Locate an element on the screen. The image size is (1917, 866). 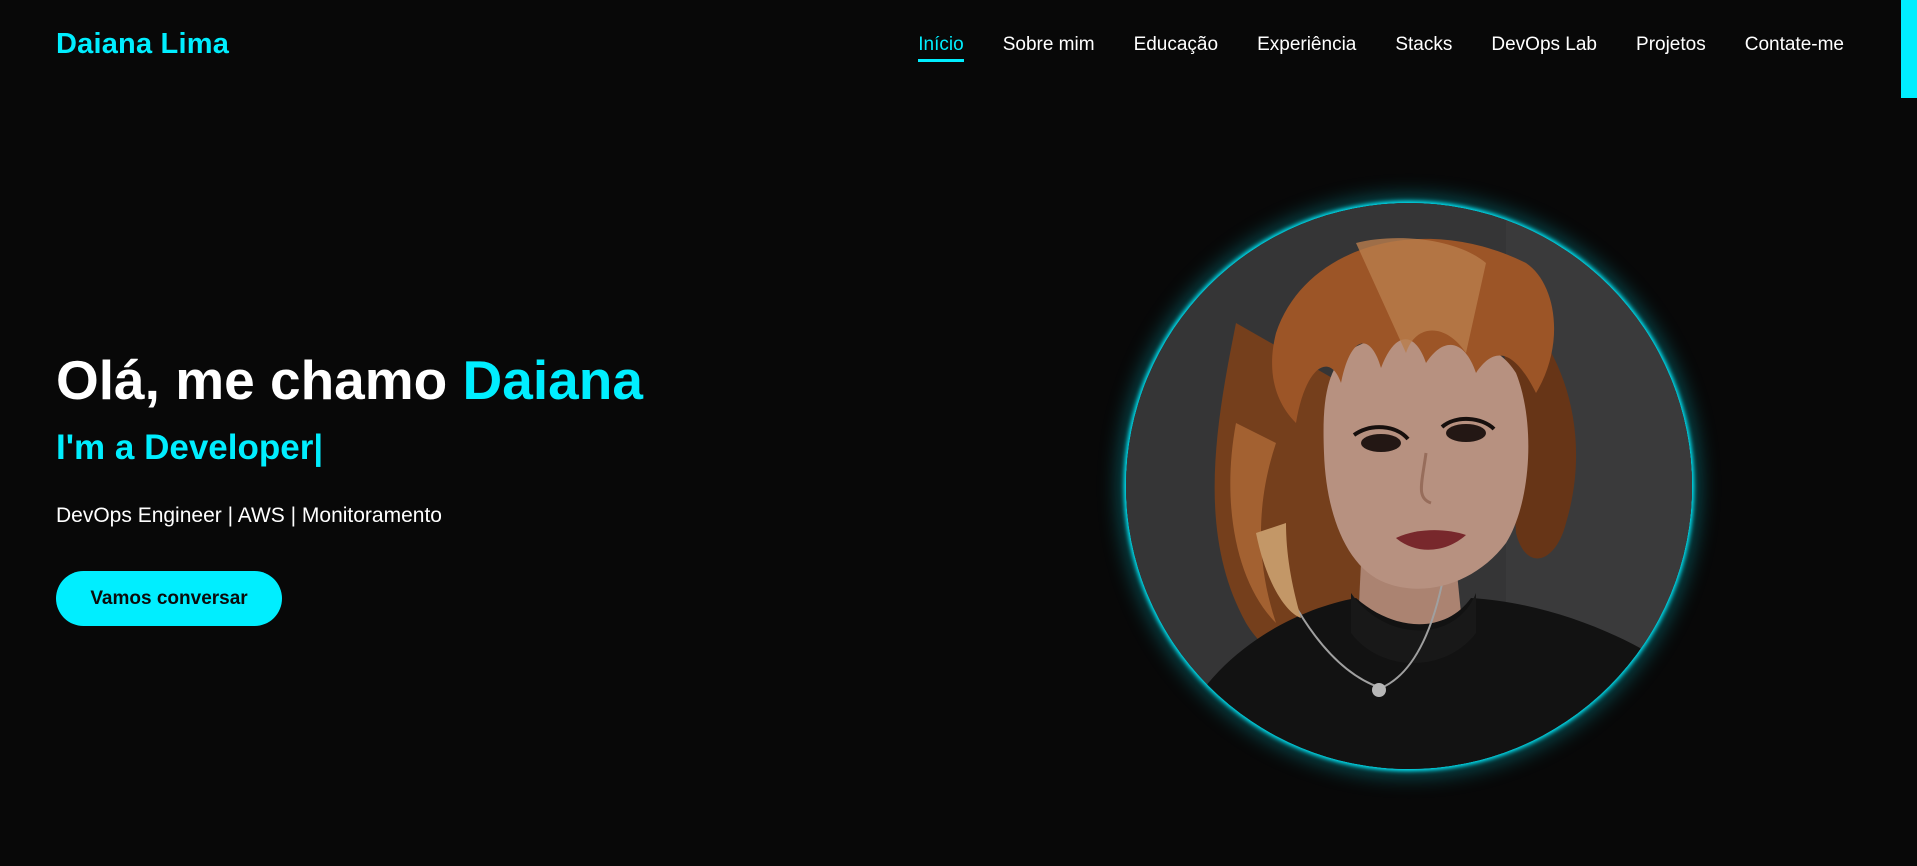
hero-typed-role: I'm a Developer| is located at coordinates (189, 448).